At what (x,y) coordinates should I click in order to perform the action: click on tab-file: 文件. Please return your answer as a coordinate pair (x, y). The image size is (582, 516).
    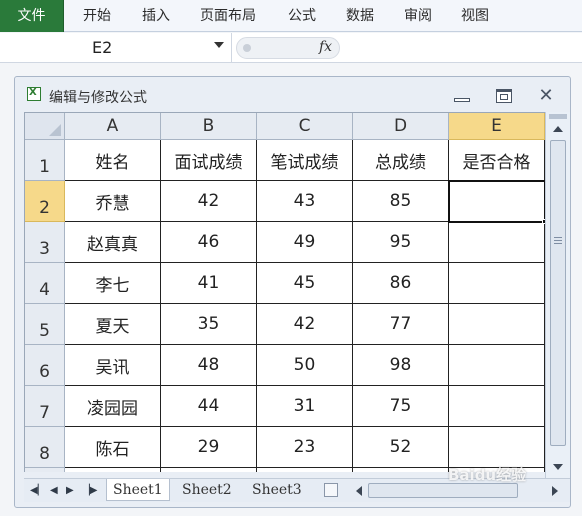
    Looking at the image, I should click on (32, 16).